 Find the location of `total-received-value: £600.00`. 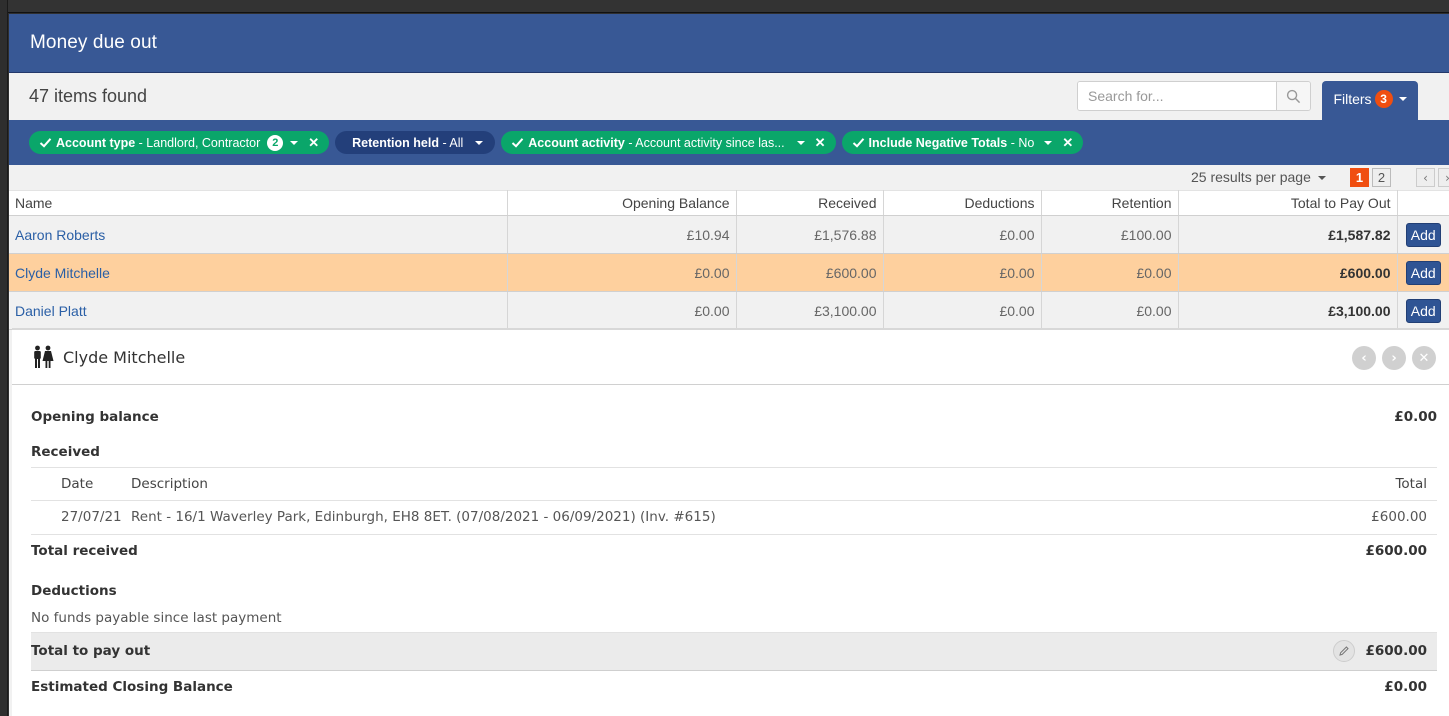

total-received-value: £600.00 is located at coordinates (1396, 550).